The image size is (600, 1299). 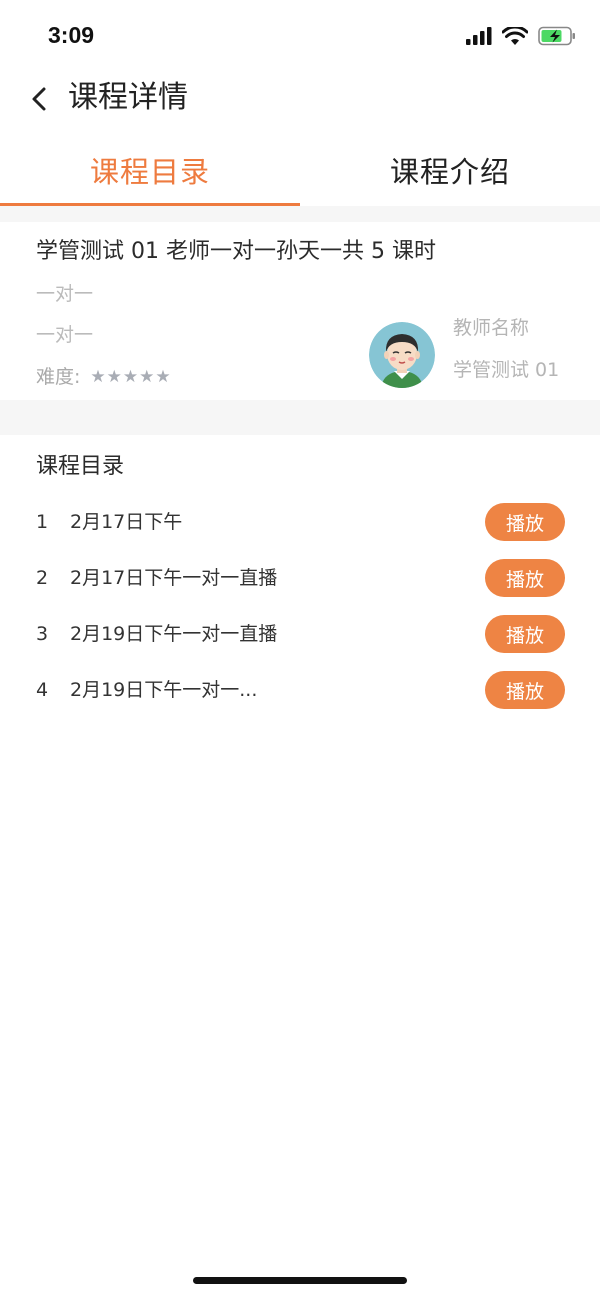 What do you see at coordinates (300, 523) in the screenshot?
I see `lesson-row: 1 2月17日下午 播放` at bounding box center [300, 523].